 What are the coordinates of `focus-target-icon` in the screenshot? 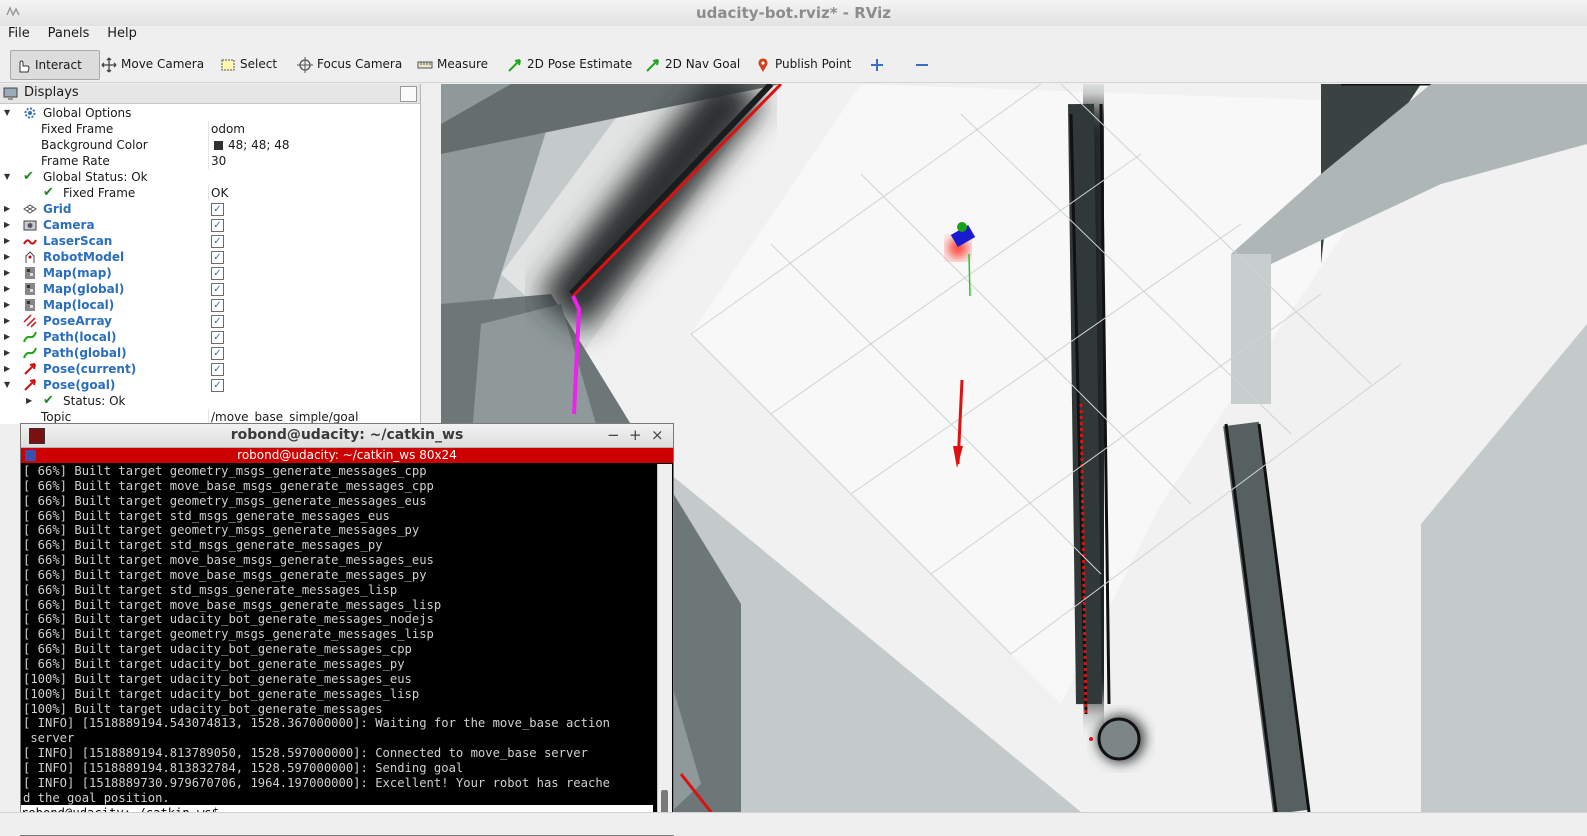 It's located at (305, 64).